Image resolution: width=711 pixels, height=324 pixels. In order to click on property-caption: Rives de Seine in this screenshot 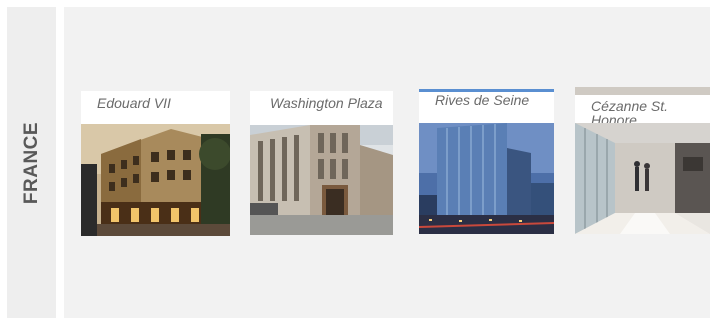, I will do `click(486, 107)`.